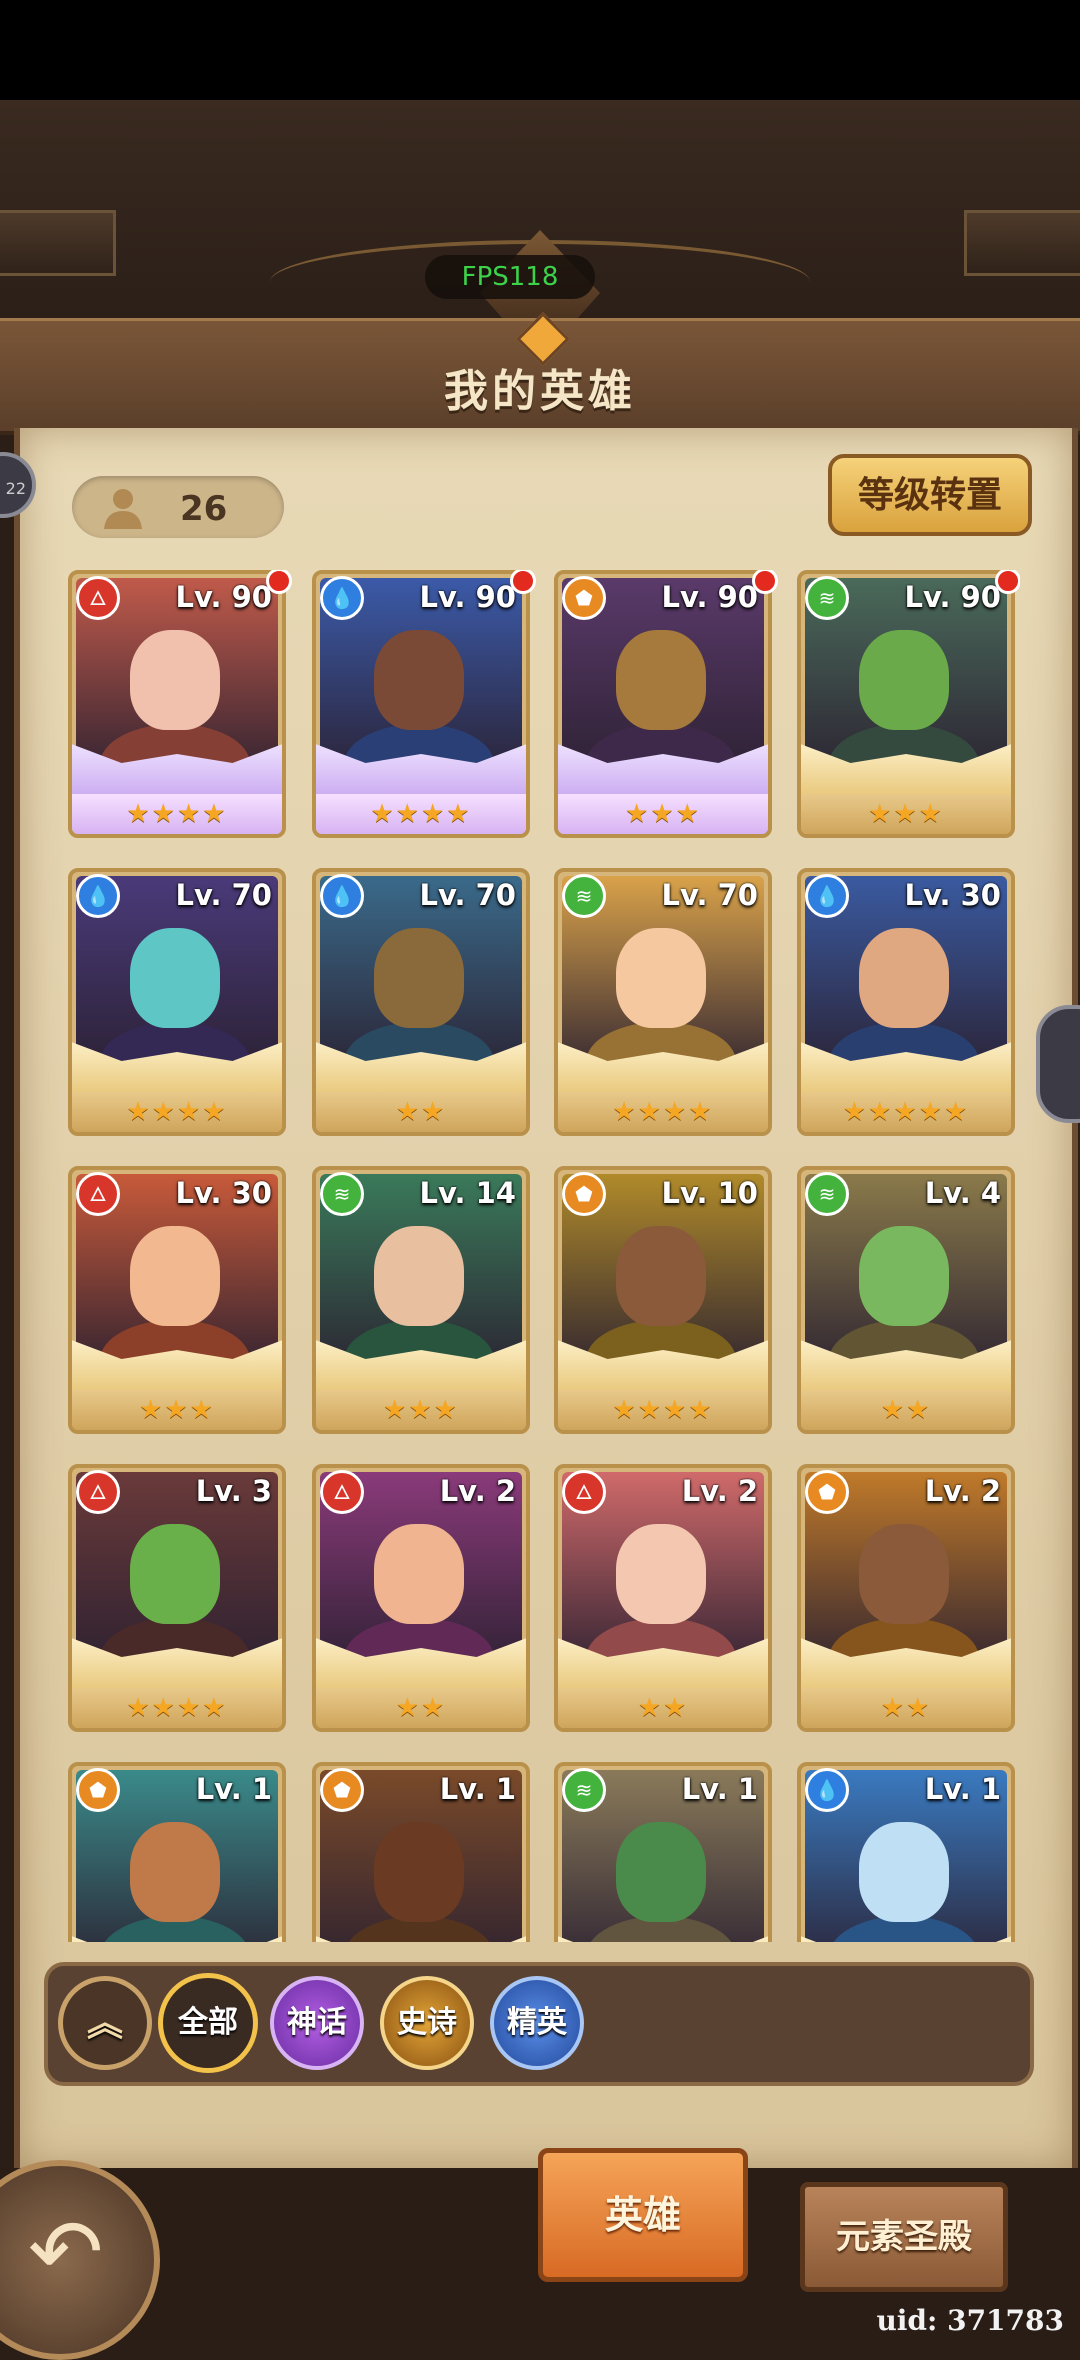 This screenshot has height=2360, width=1080. I want to click on hero-stars: ★★★★★, so click(906, 1112).